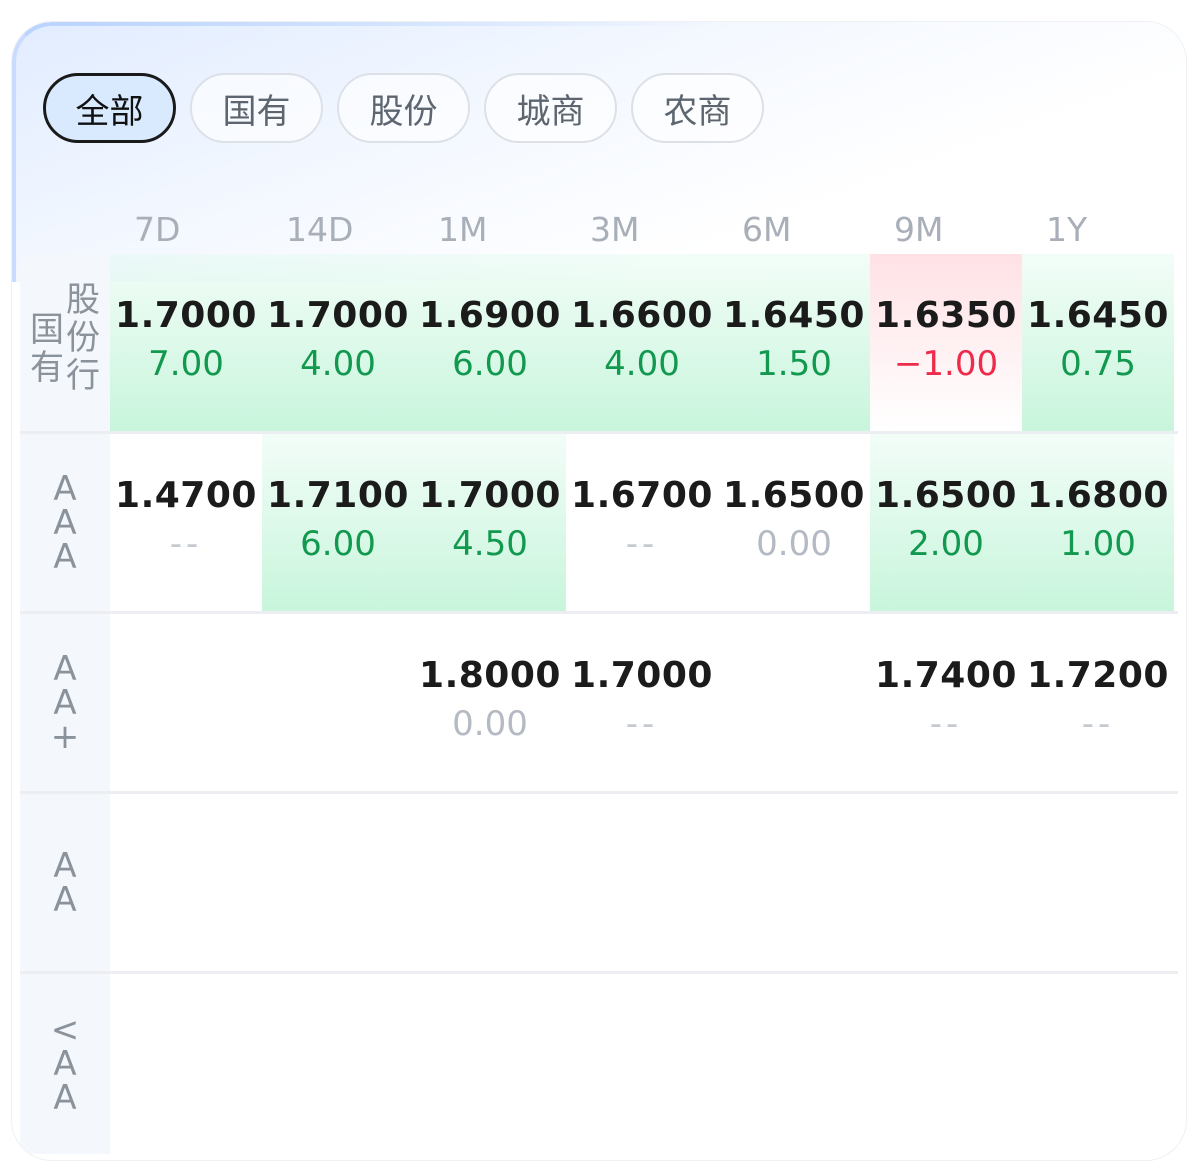 Image resolution: width=1194 pixels, height=1163 pixels. Describe the element at coordinates (338, 342) in the screenshot. I see `rate-cell: 1.7000 4.00` at that location.